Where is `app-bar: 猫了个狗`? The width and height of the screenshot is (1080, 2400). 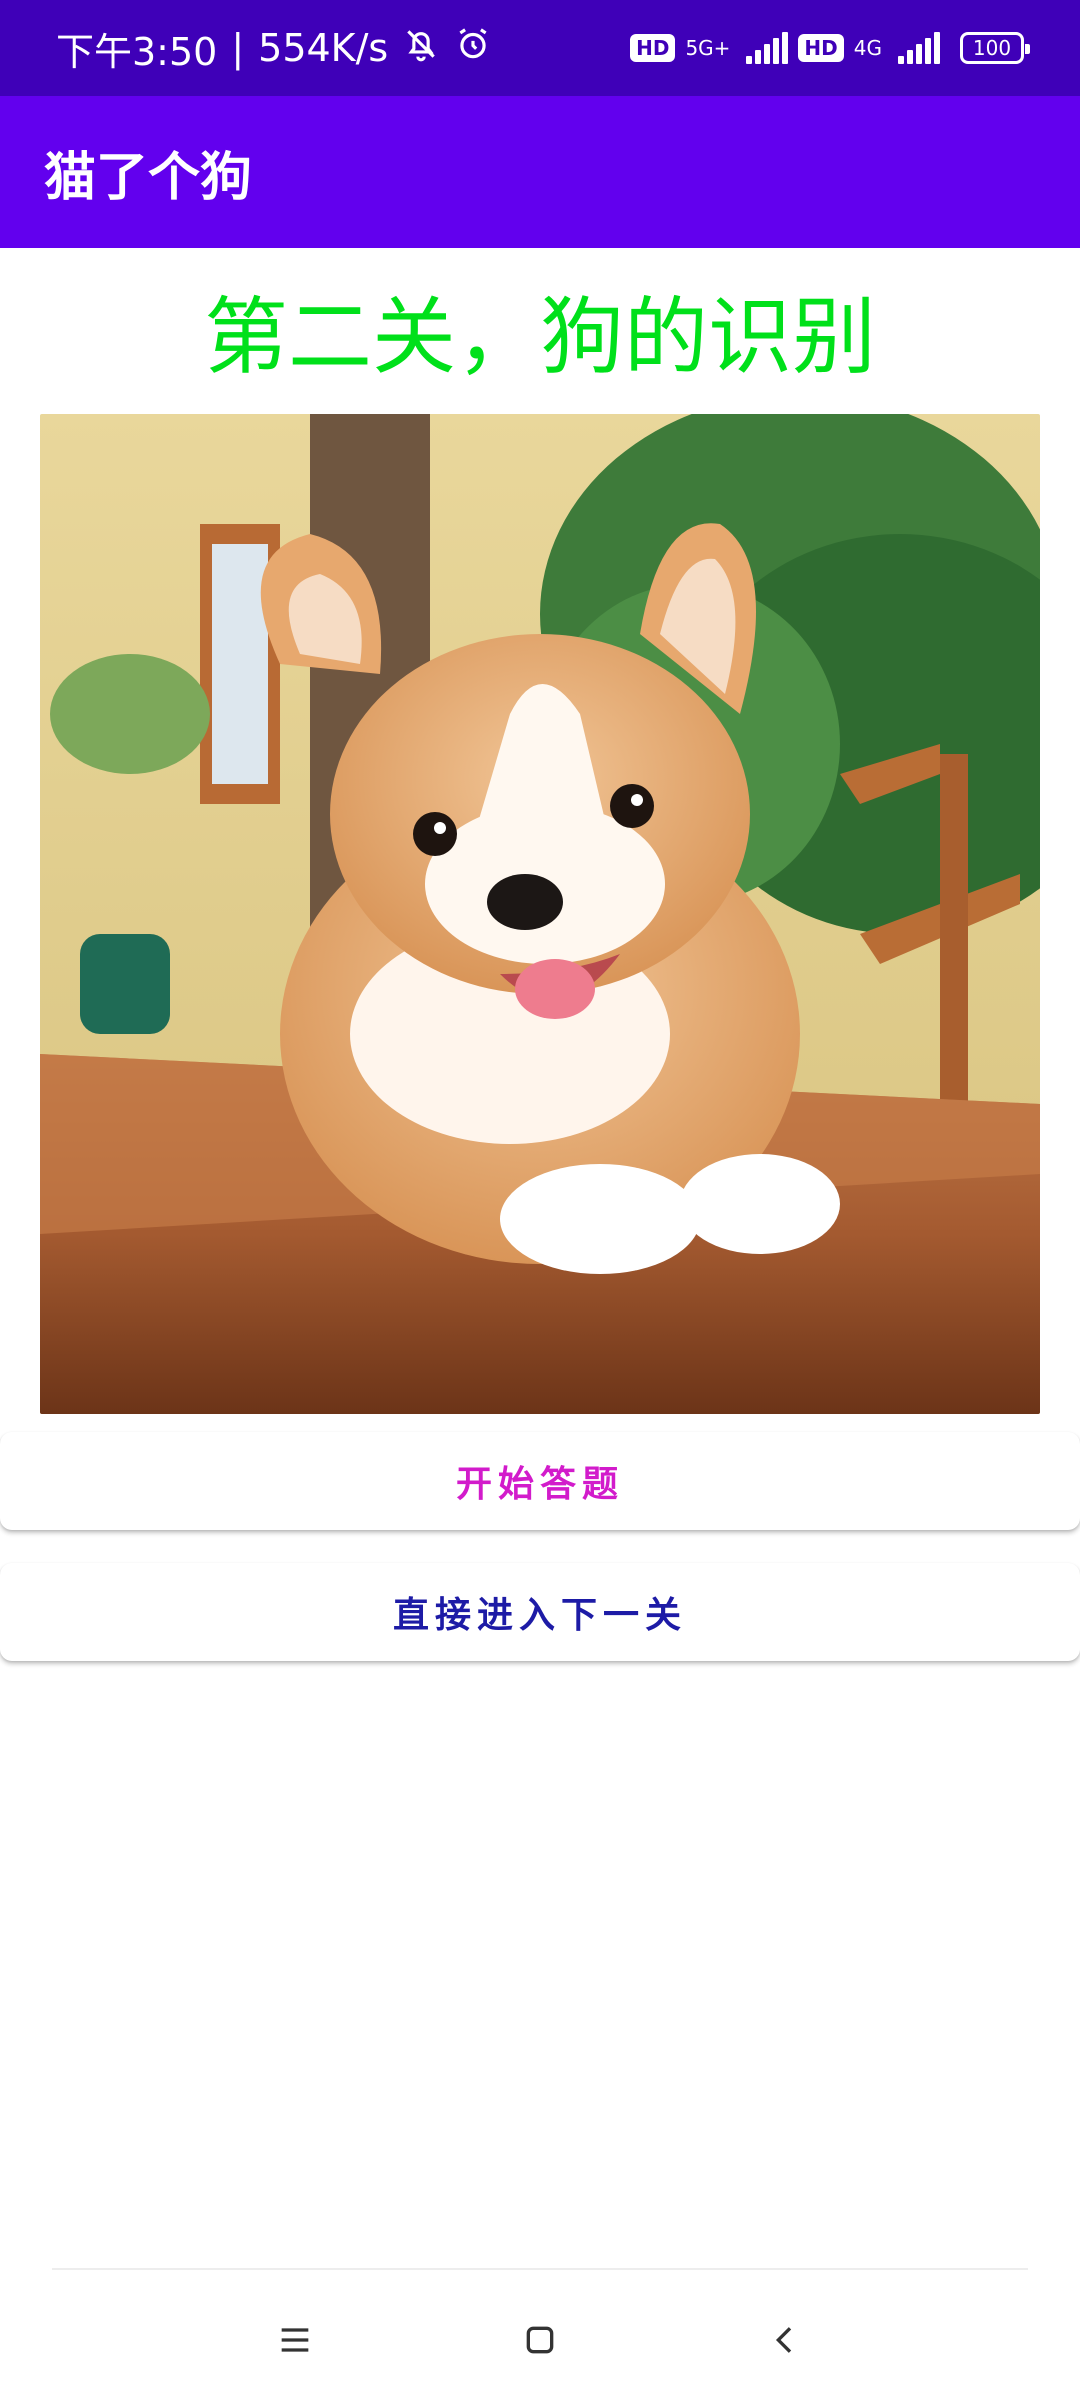 app-bar: 猫了个狗 is located at coordinates (540, 172).